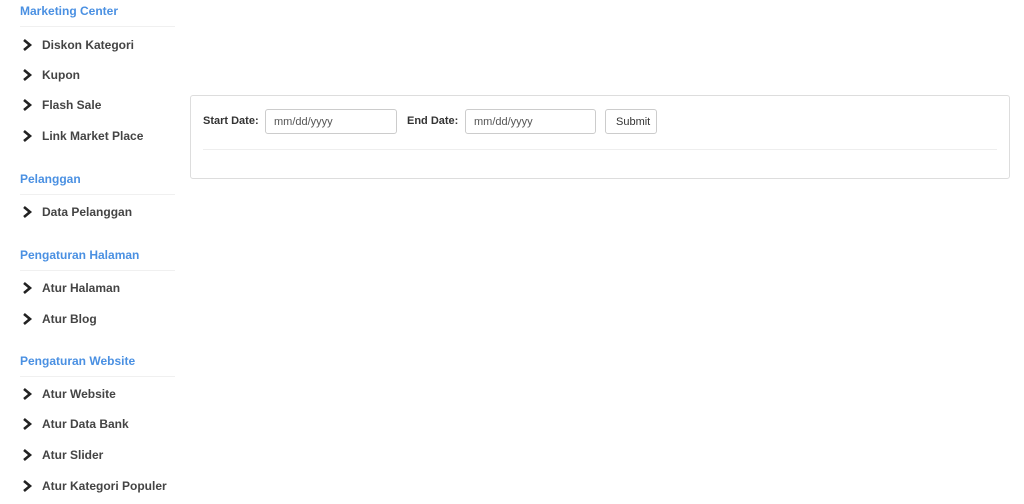 The width and height of the screenshot is (1024, 504). I want to click on start-date-input, so click(331, 121).